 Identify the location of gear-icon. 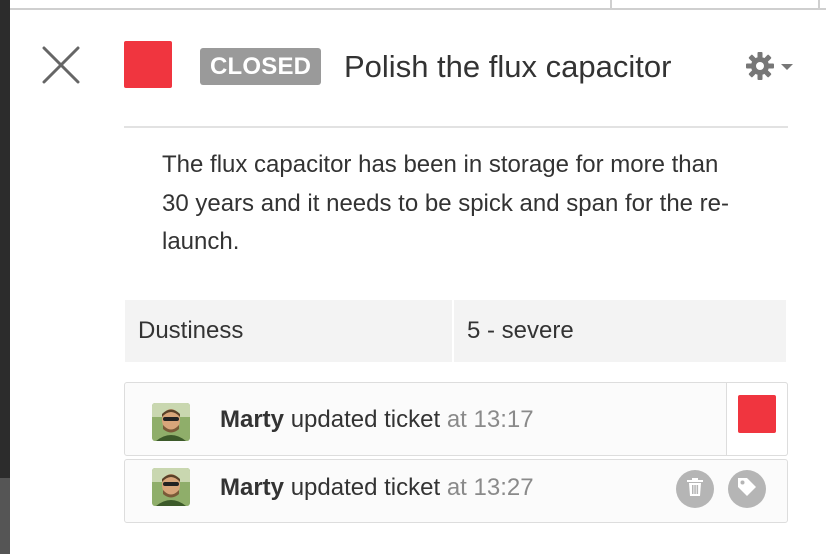
(760, 68).